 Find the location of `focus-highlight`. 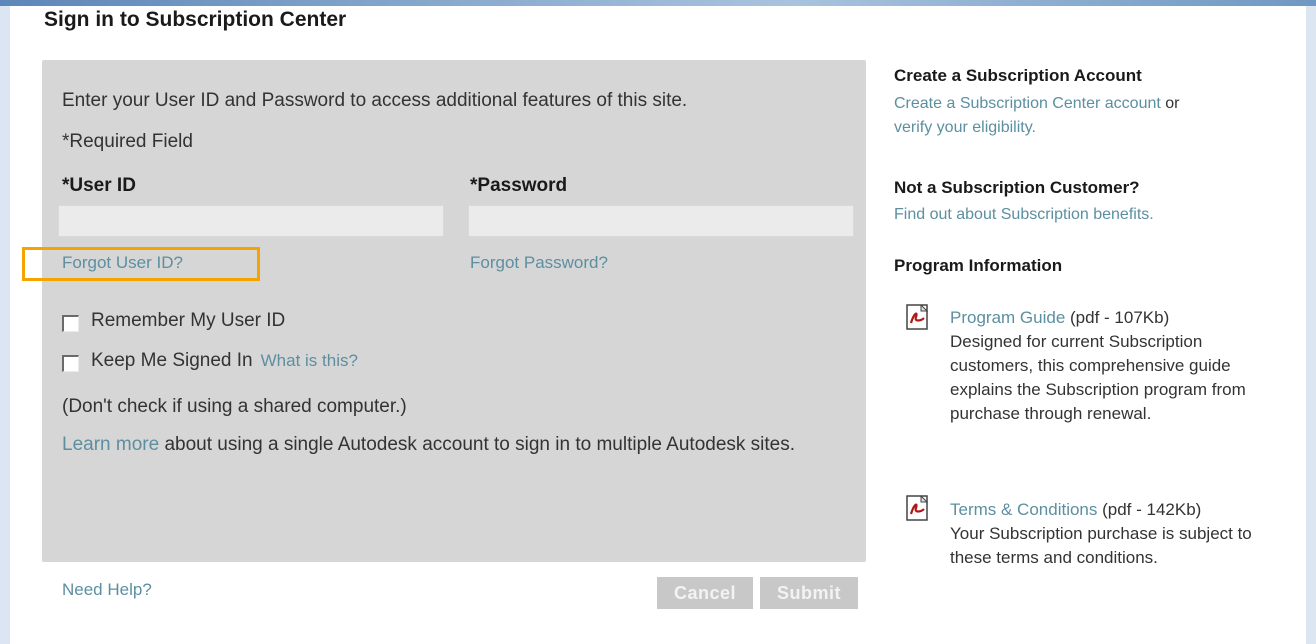

focus-highlight is located at coordinates (141, 264).